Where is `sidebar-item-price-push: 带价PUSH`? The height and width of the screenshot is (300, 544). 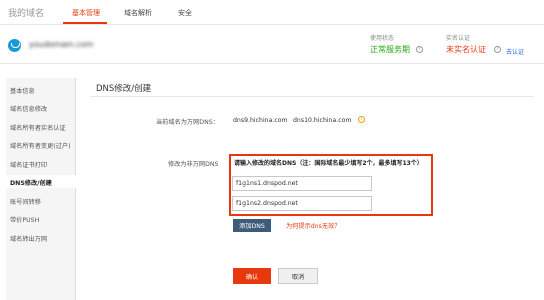
sidebar-item-price-push: 带价PUSH is located at coordinates (24, 219).